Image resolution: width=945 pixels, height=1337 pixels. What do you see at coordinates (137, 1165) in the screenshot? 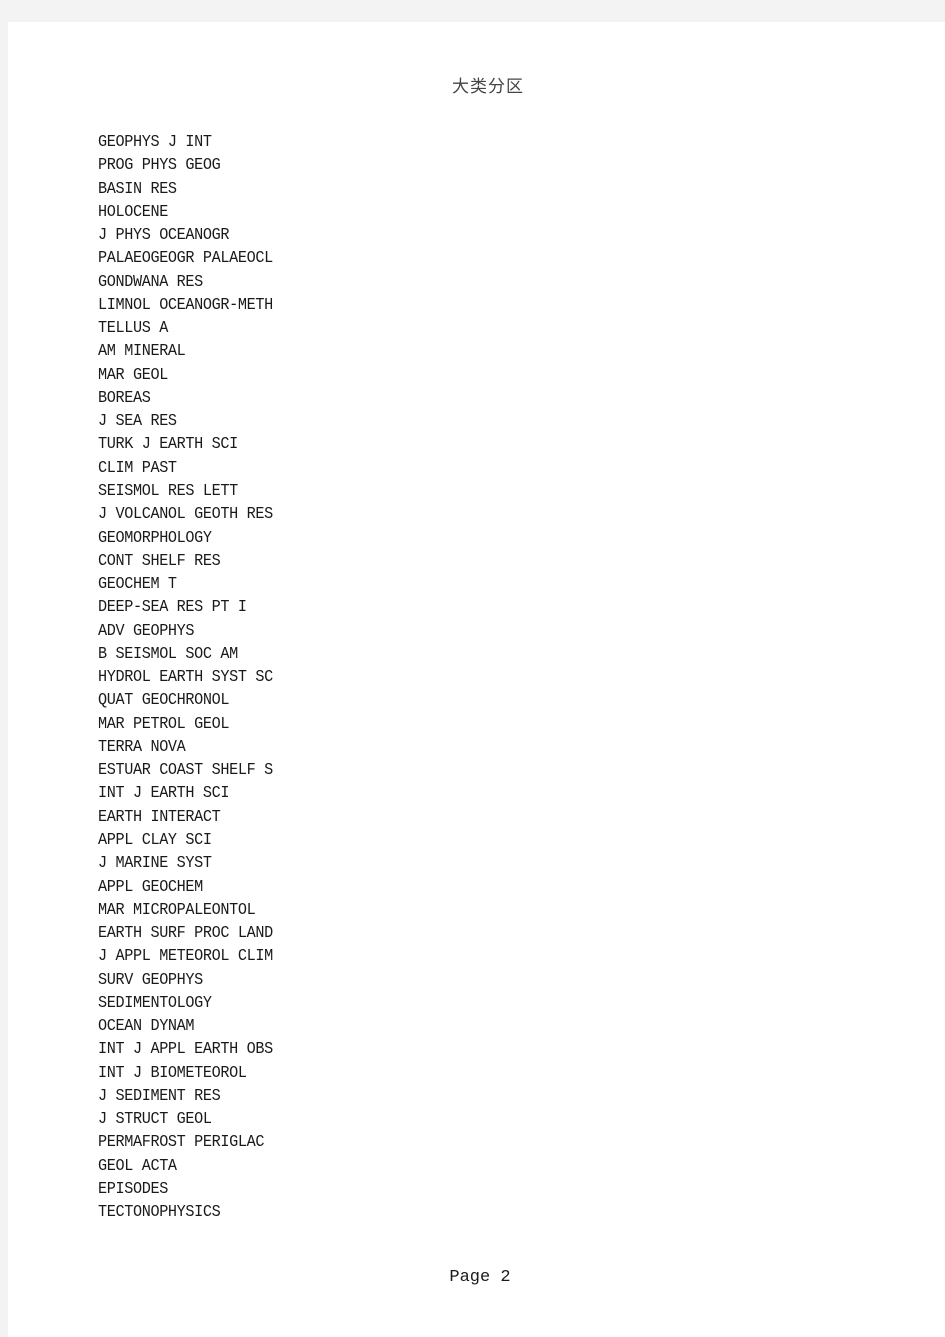
I see `journal-list-item: GEOL ACTA` at bounding box center [137, 1165].